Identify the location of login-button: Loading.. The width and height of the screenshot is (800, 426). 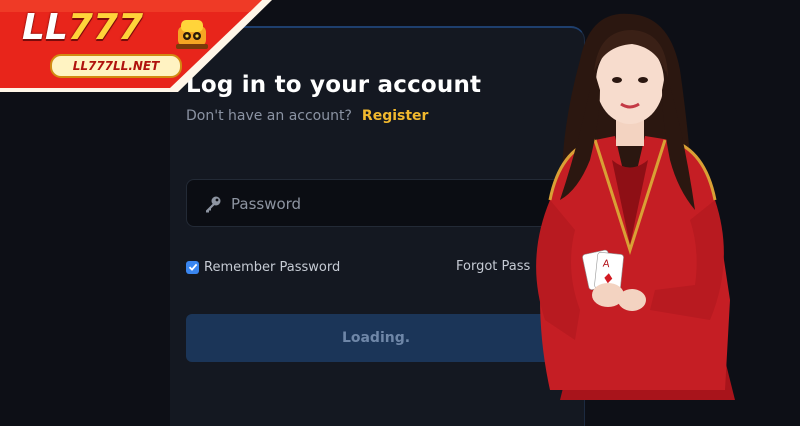
(376, 338).